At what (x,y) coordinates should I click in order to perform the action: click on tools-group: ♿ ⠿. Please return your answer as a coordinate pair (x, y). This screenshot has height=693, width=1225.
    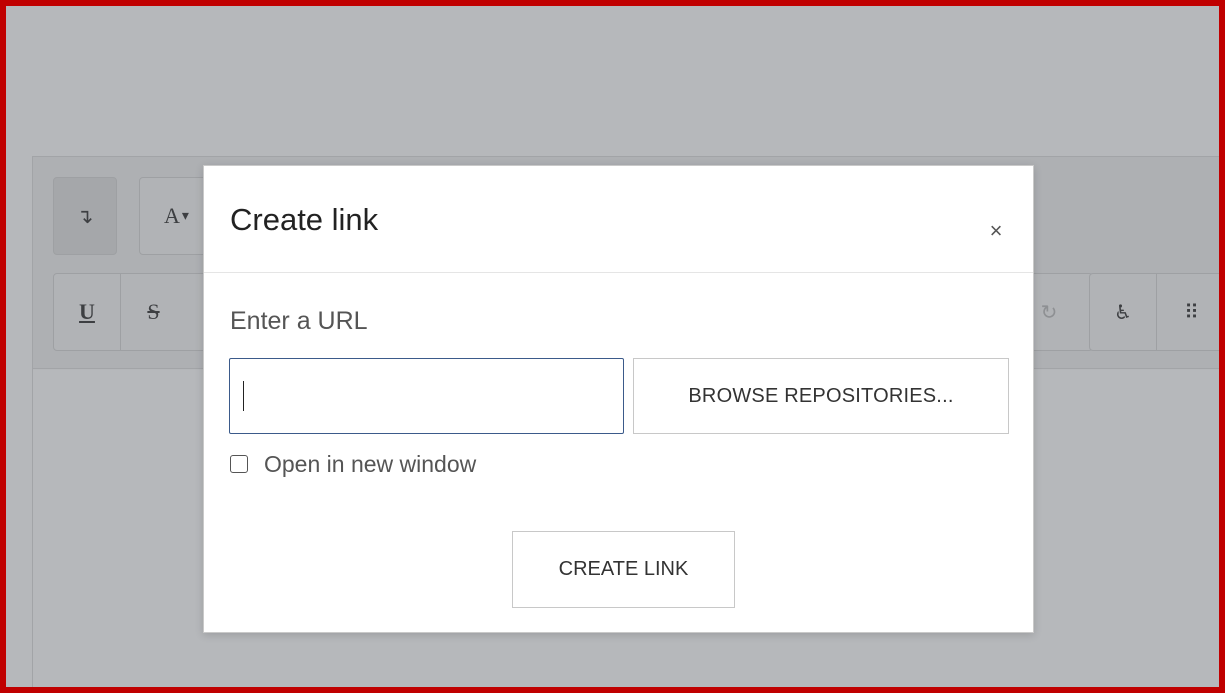
    Looking at the image, I should click on (1154, 312).